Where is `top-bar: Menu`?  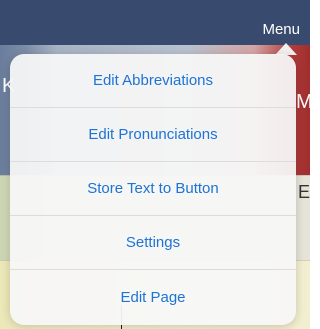 top-bar: Menu is located at coordinates (155, 22).